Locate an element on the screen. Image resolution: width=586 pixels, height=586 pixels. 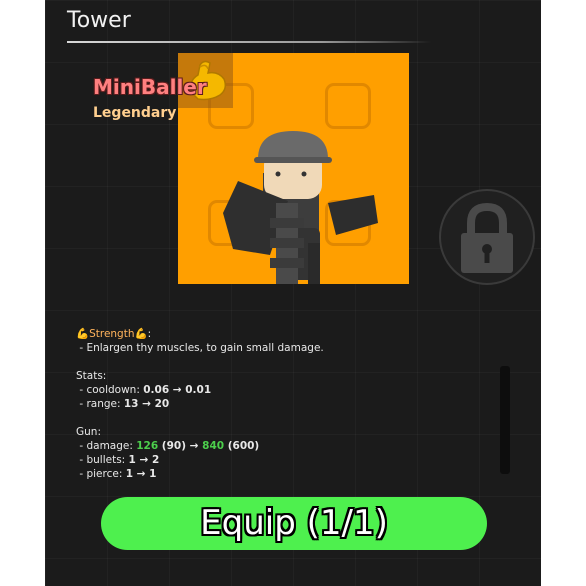
stat-label: - bullets: is located at coordinates (102, 460).